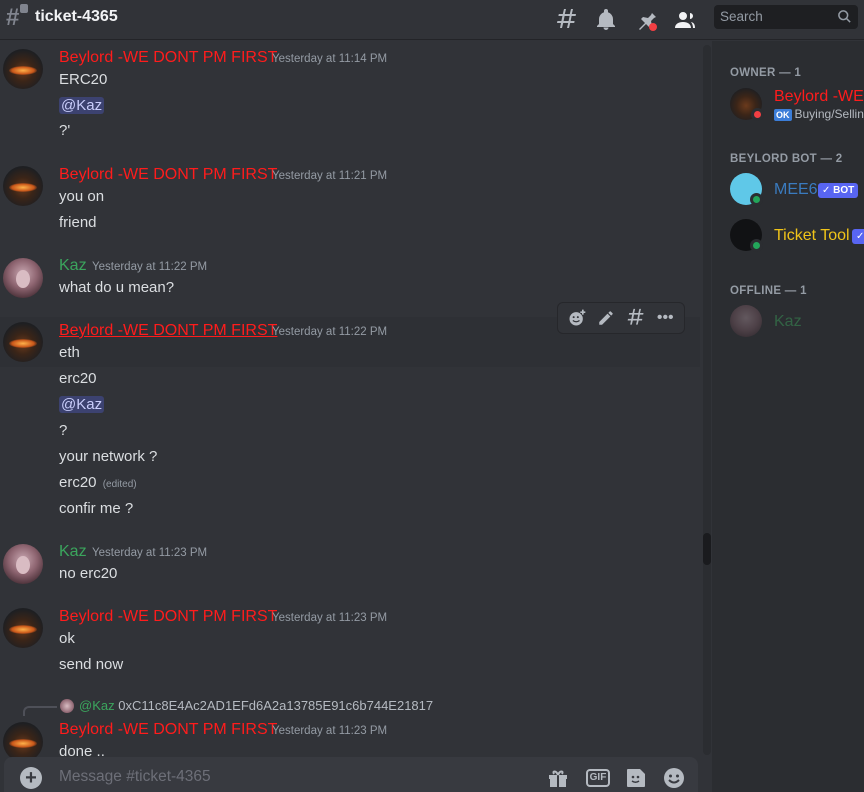  I want to click on member-avatar, so click(746, 321).